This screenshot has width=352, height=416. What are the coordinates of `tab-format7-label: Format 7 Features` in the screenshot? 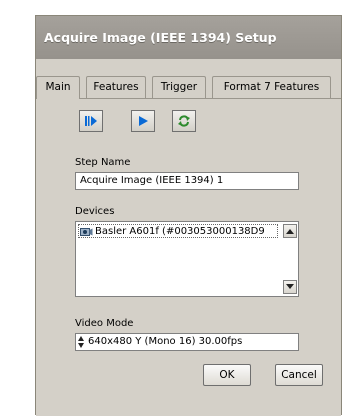 It's located at (271, 87).